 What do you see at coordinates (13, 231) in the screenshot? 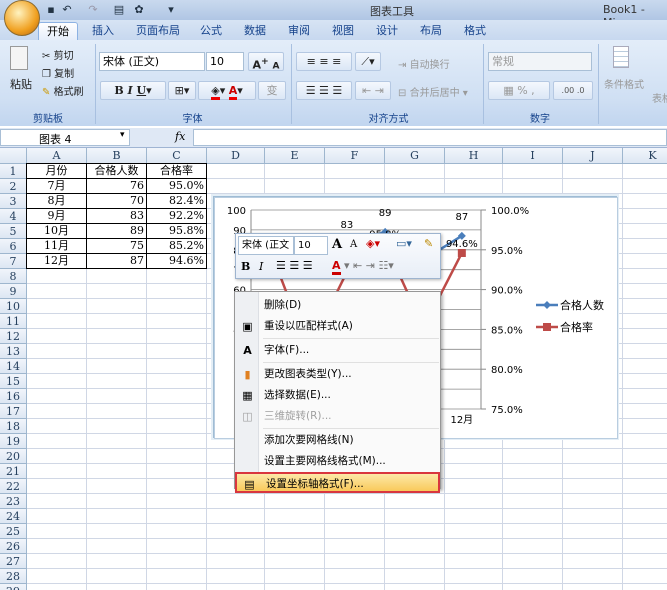
I see `row-header-5: 5` at bounding box center [13, 231].